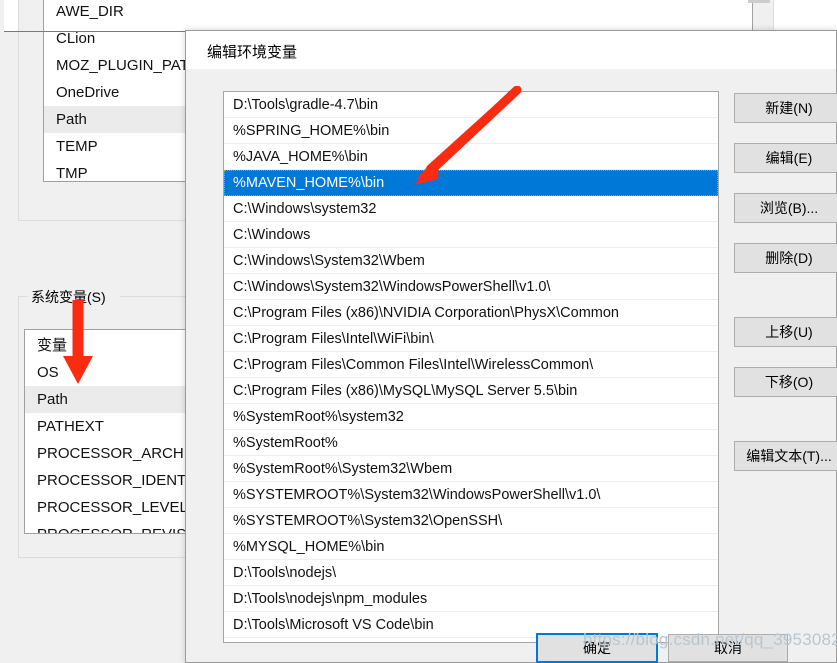  Describe the element at coordinates (398, 12) in the screenshot. I see `list-item: AWE_DIR` at that location.